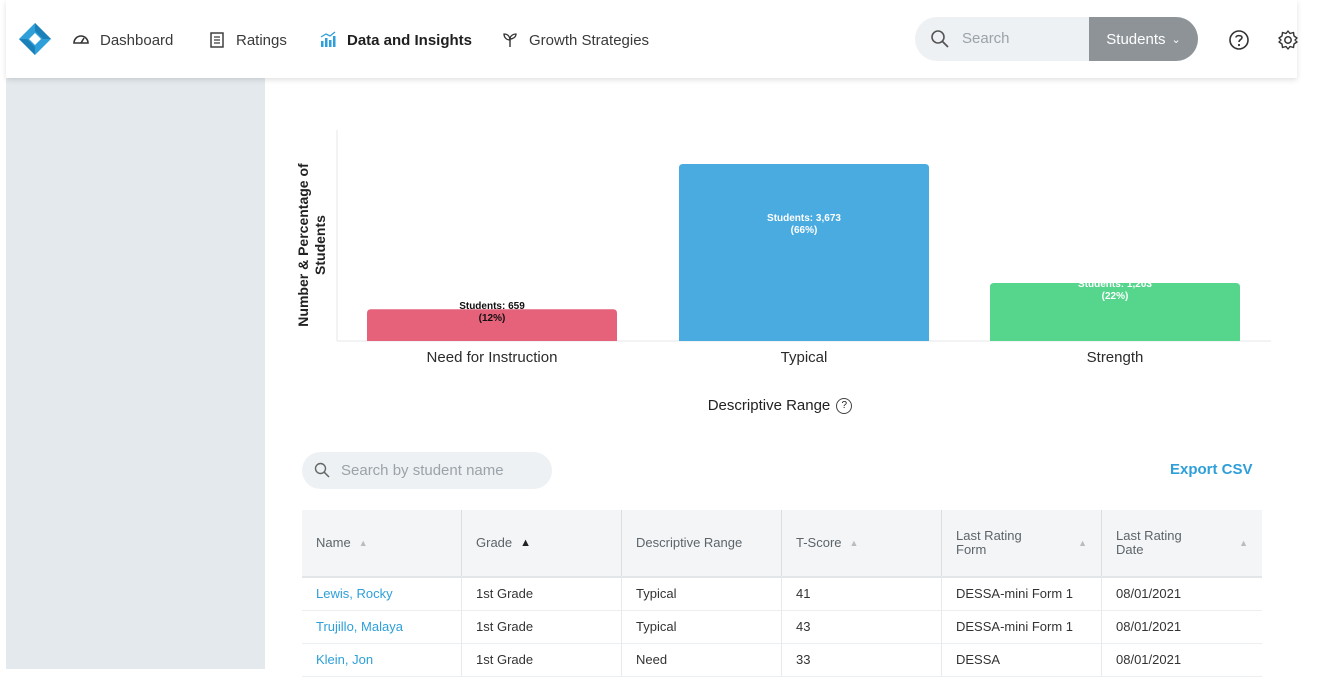 Image resolution: width=1325 pixels, height=677 pixels. What do you see at coordinates (422, 470) in the screenshot?
I see `student-search-input: Search by student name` at bounding box center [422, 470].